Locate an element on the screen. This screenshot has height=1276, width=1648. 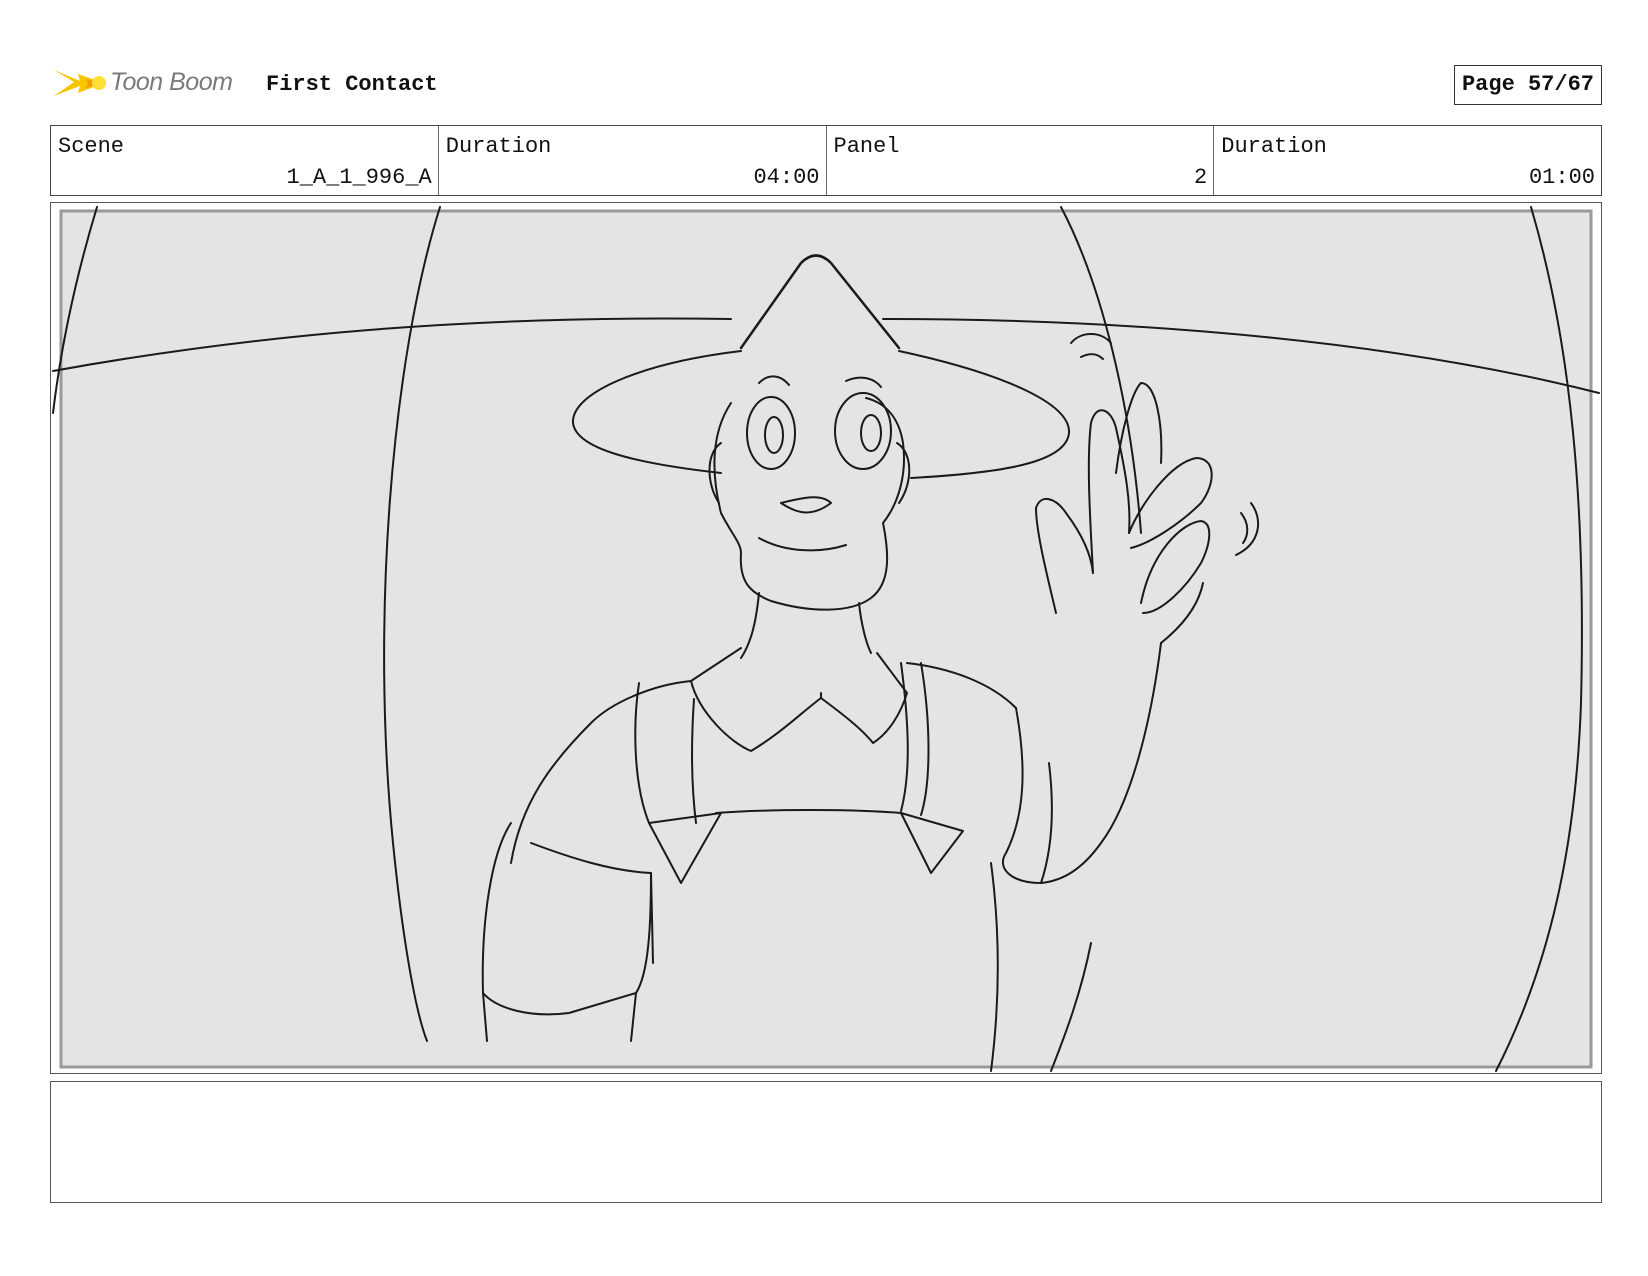
panel-cell: Panel 2 is located at coordinates (1021, 160).